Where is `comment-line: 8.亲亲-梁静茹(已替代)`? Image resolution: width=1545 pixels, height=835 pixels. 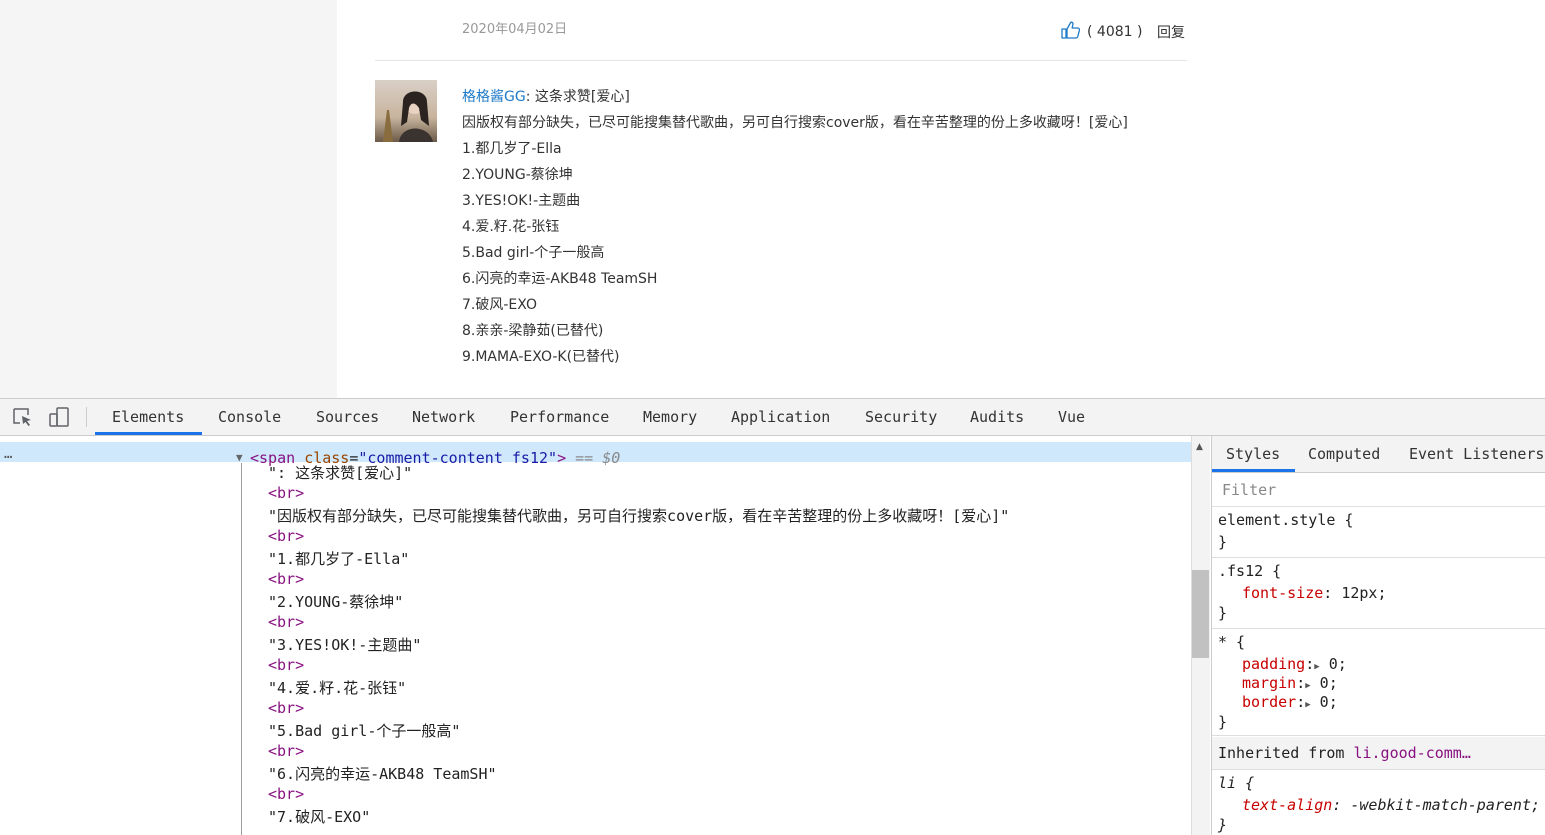 comment-line: 8.亲亲-梁静茹(已替代) is located at coordinates (533, 331).